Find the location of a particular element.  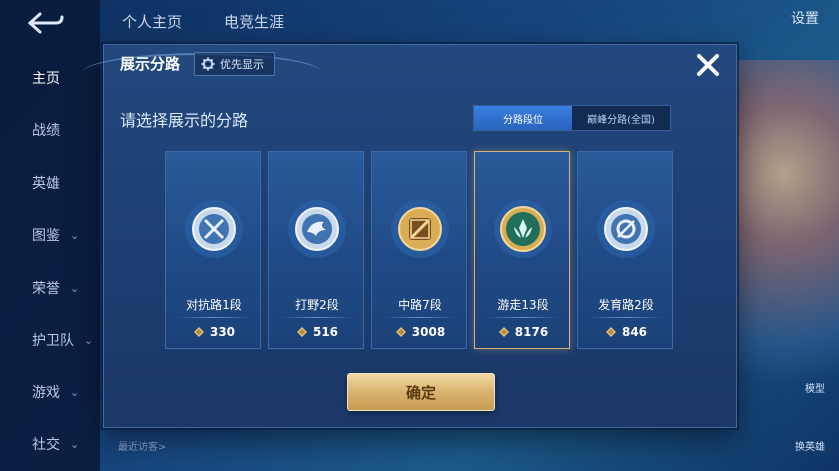

lane-points: 330 is located at coordinates (214, 332).